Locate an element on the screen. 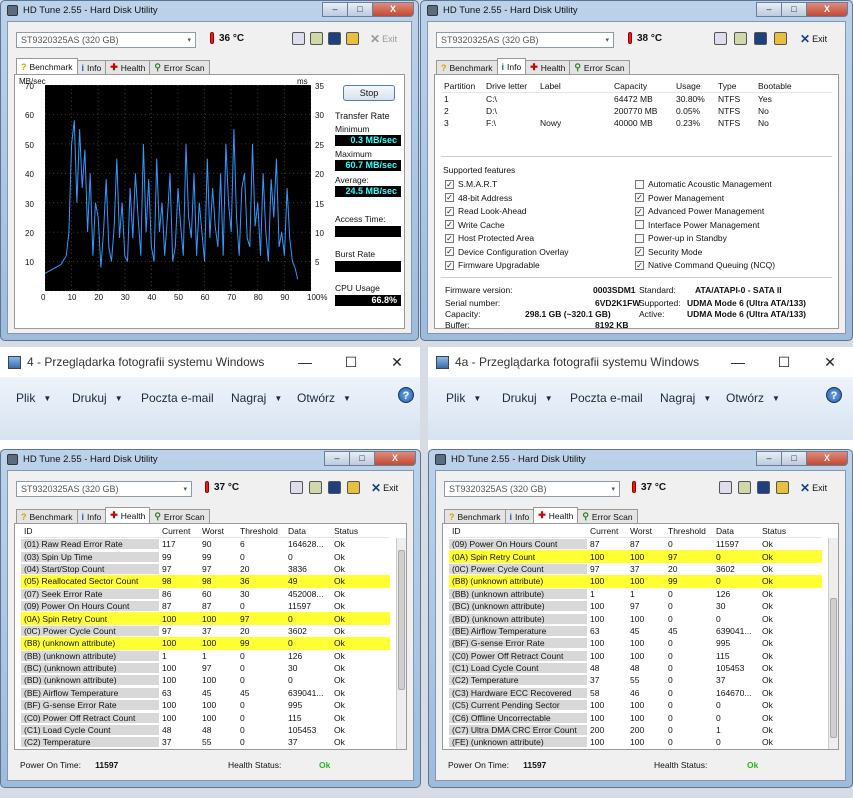 This screenshot has width=853, height=798. exit-label: Exit is located at coordinates (390, 39).